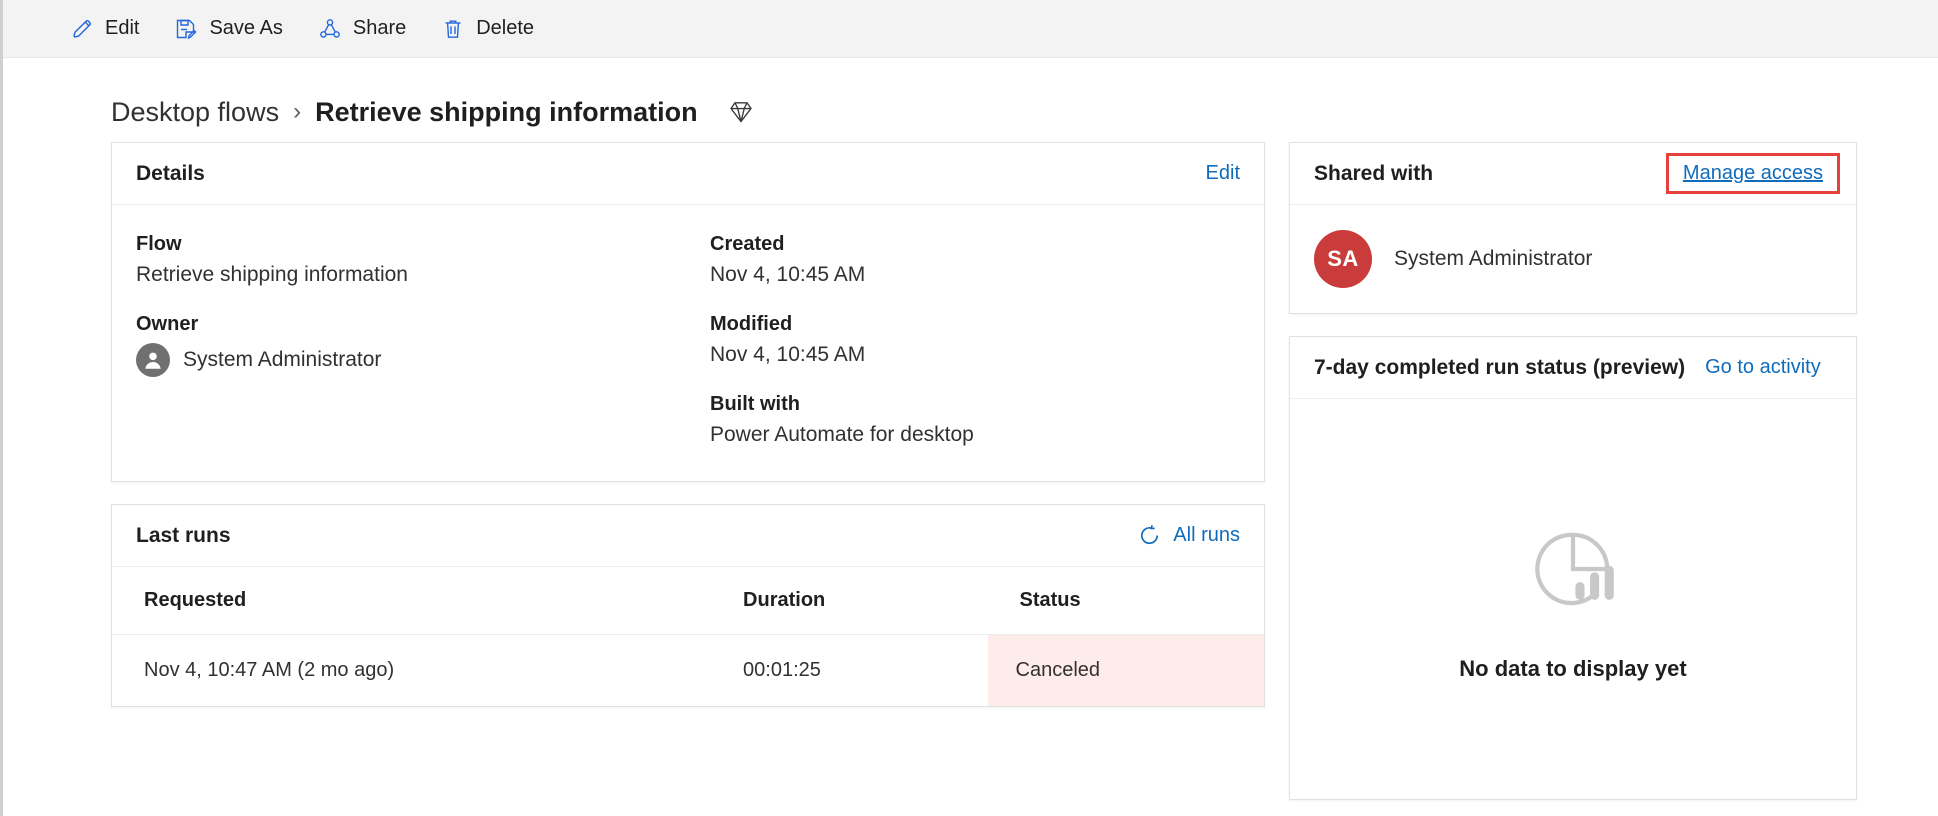 The image size is (1938, 816). What do you see at coordinates (782, 670) in the screenshot?
I see `cell-duration: 00:01:25` at bounding box center [782, 670].